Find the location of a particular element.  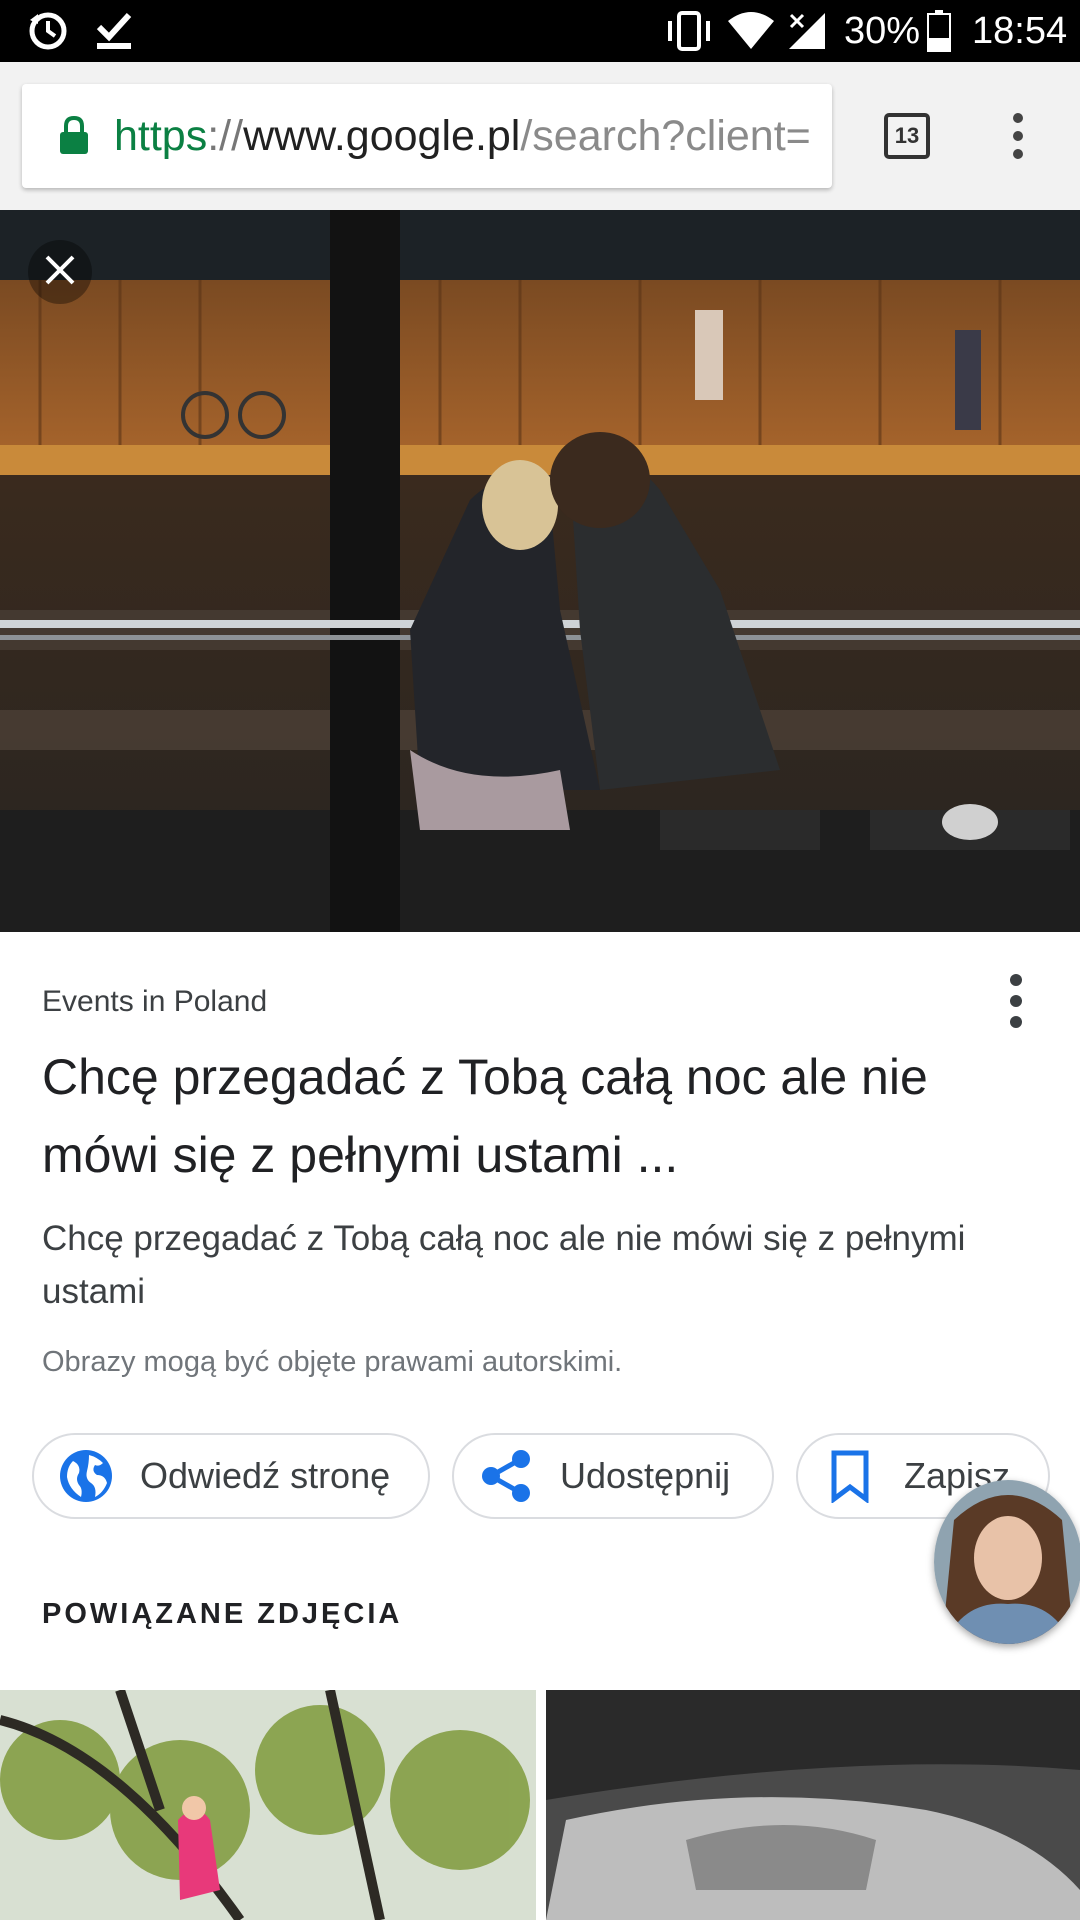

browser-toolbar: https://www.google.pl/search?client= 13 is located at coordinates (540, 136).